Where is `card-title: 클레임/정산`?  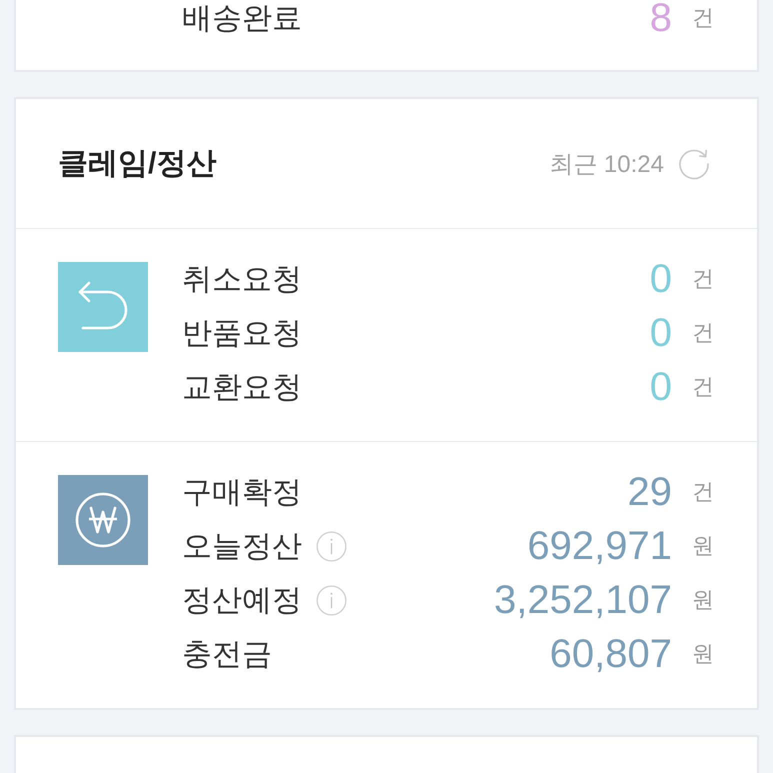 card-title: 클레임/정산 is located at coordinates (137, 164).